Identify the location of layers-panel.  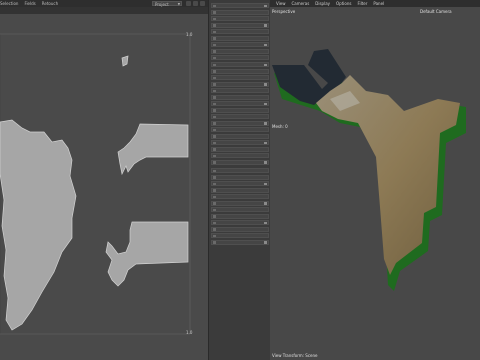
(240, 180).